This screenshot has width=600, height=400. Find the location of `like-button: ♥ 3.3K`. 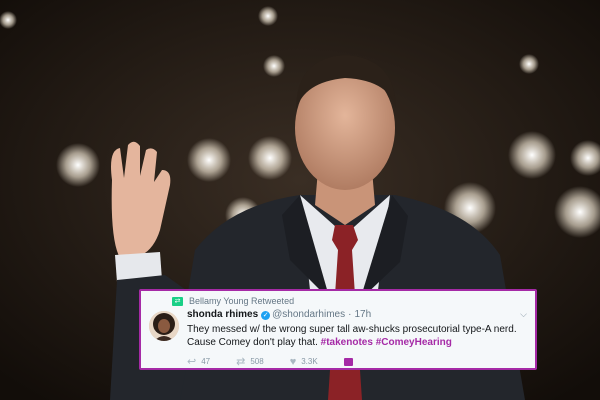

like-button: ♥ 3.3K is located at coordinates (304, 362).